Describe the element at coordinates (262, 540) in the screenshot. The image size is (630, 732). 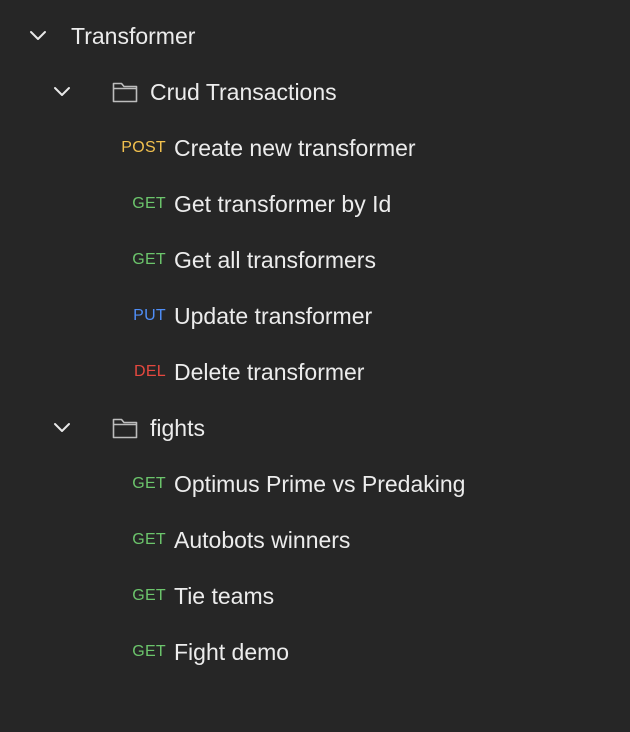
I see `request-name: Autobots winners` at that location.